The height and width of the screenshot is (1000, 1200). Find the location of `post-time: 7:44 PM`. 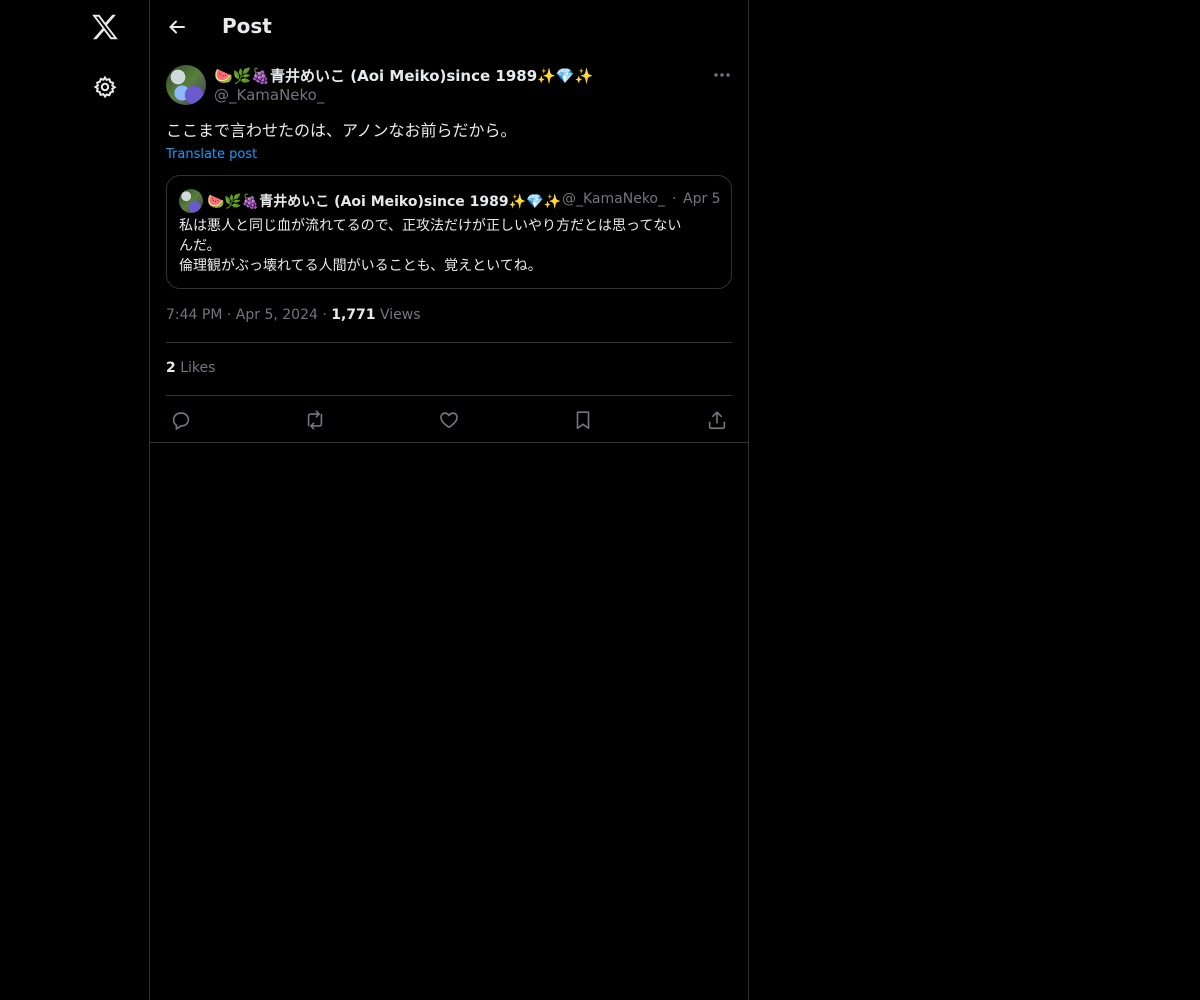

post-time: 7:44 PM is located at coordinates (194, 315).